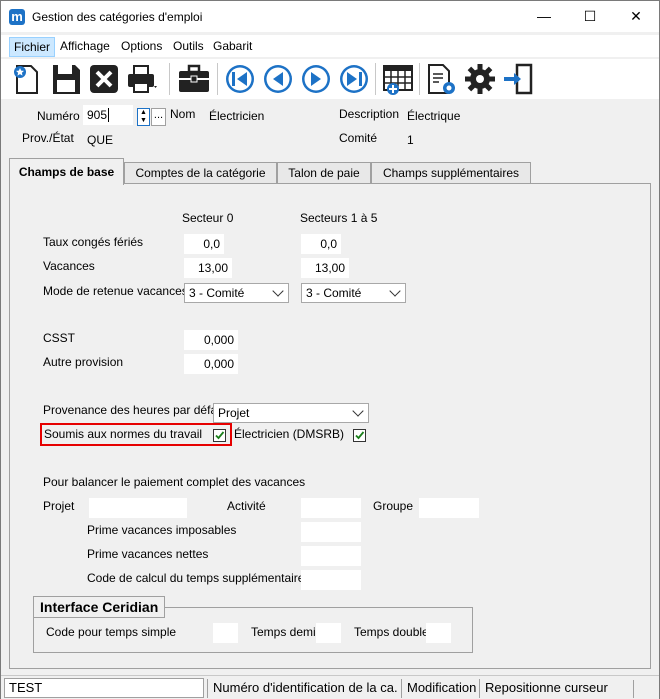 This screenshot has height=699, width=660. Describe the element at coordinates (289, 434) in the screenshot. I see `electricien-dmsrb-label: Électricien (DMSRB)` at that location.